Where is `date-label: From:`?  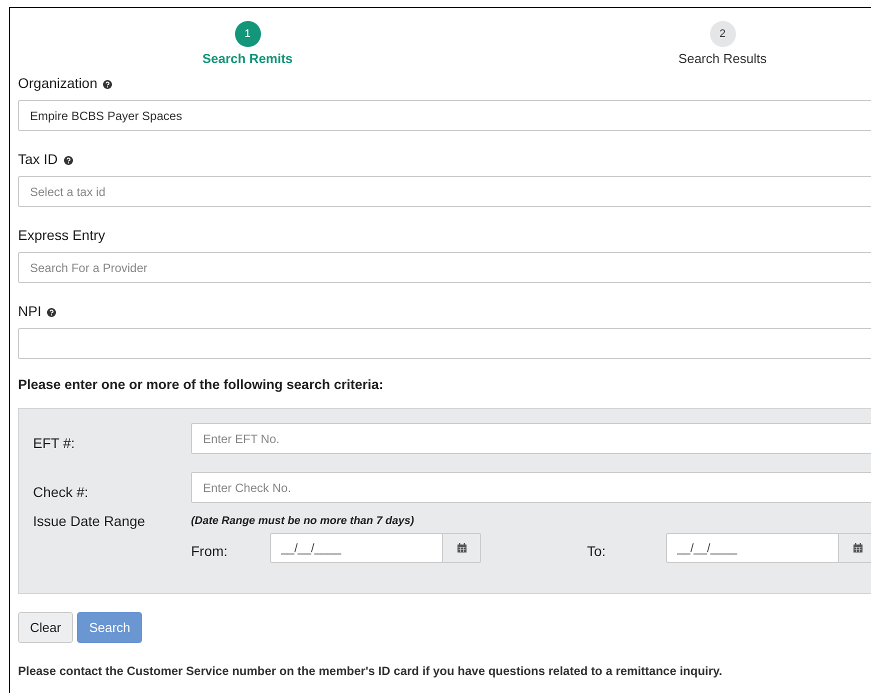 date-label: From: is located at coordinates (210, 551).